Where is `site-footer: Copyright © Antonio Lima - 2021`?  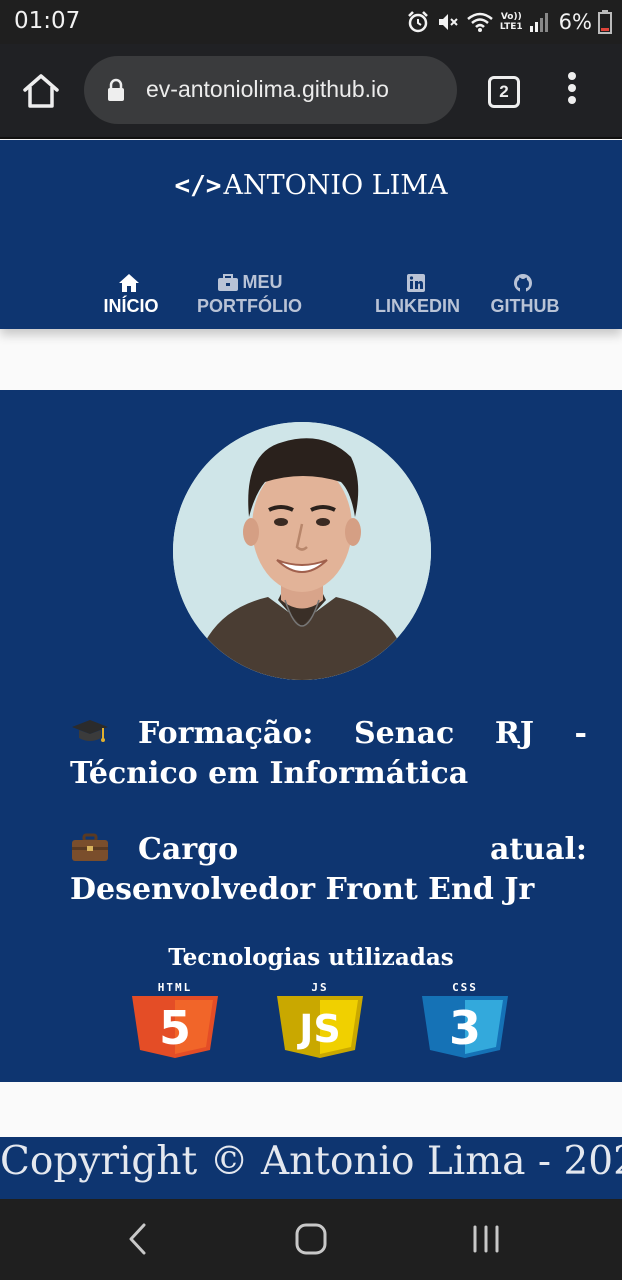
site-footer: Copyright © Antonio Lima - 2021 is located at coordinates (311, 1168).